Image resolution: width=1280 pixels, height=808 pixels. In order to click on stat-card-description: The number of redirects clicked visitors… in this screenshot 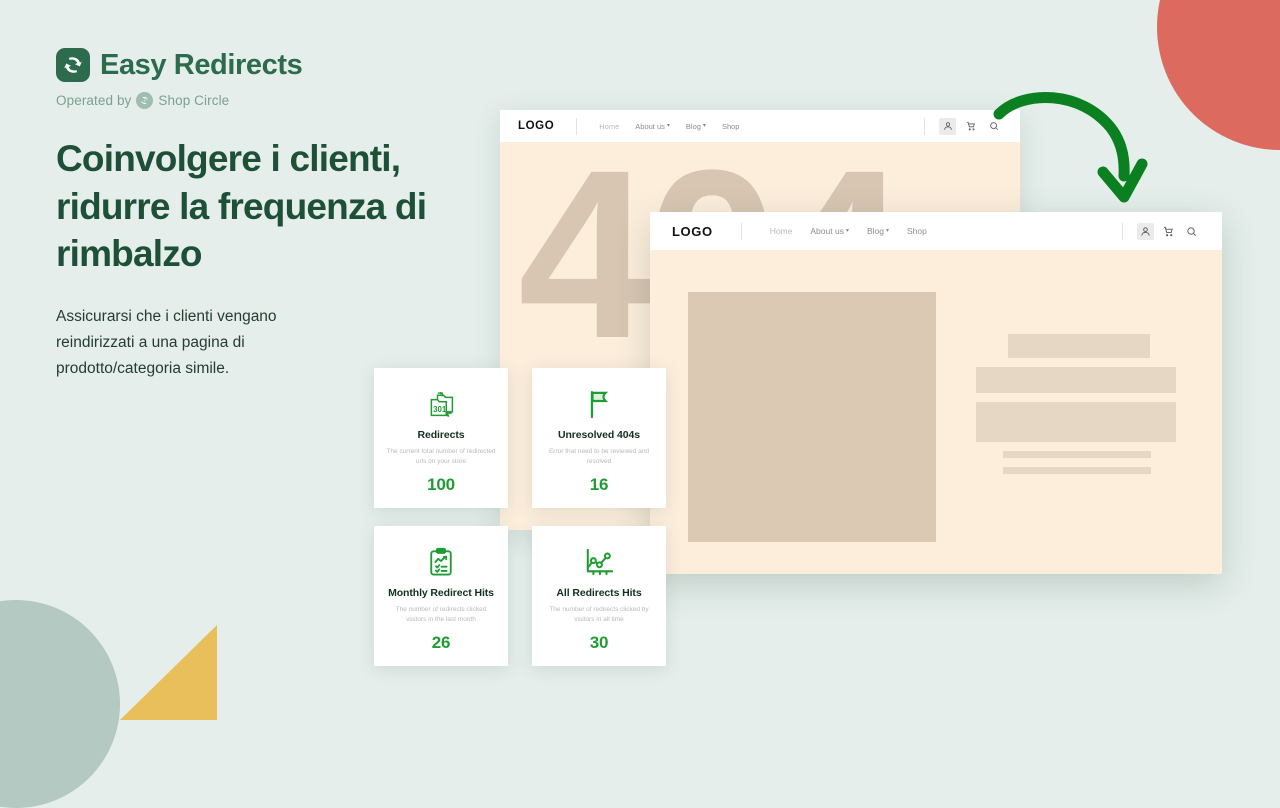, I will do `click(441, 614)`.